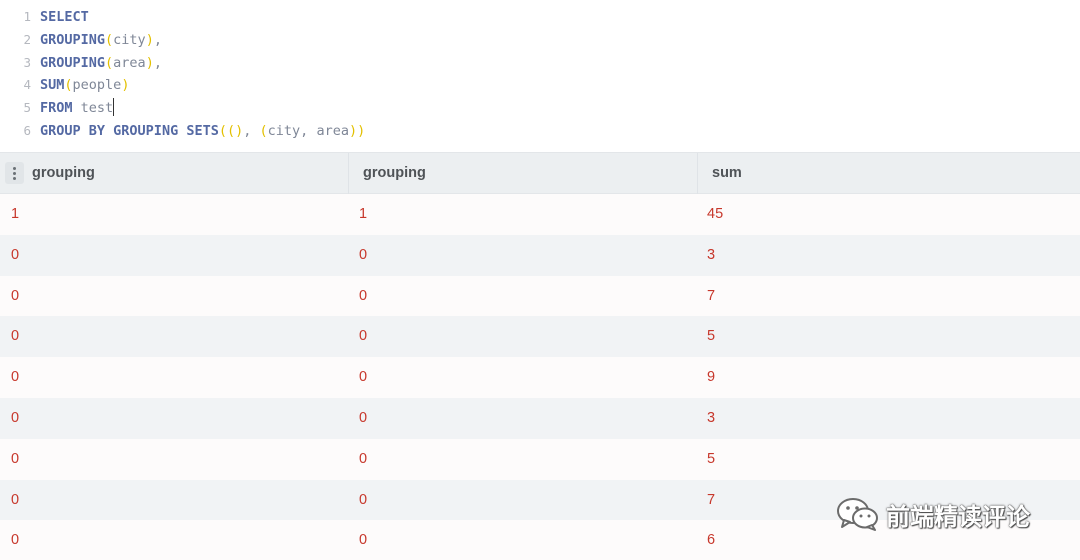 This screenshot has height=560, width=1080. Describe the element at coordinates (174, 173) in the screenshot. I see `column-header-grouping-city: grouping` at that location.